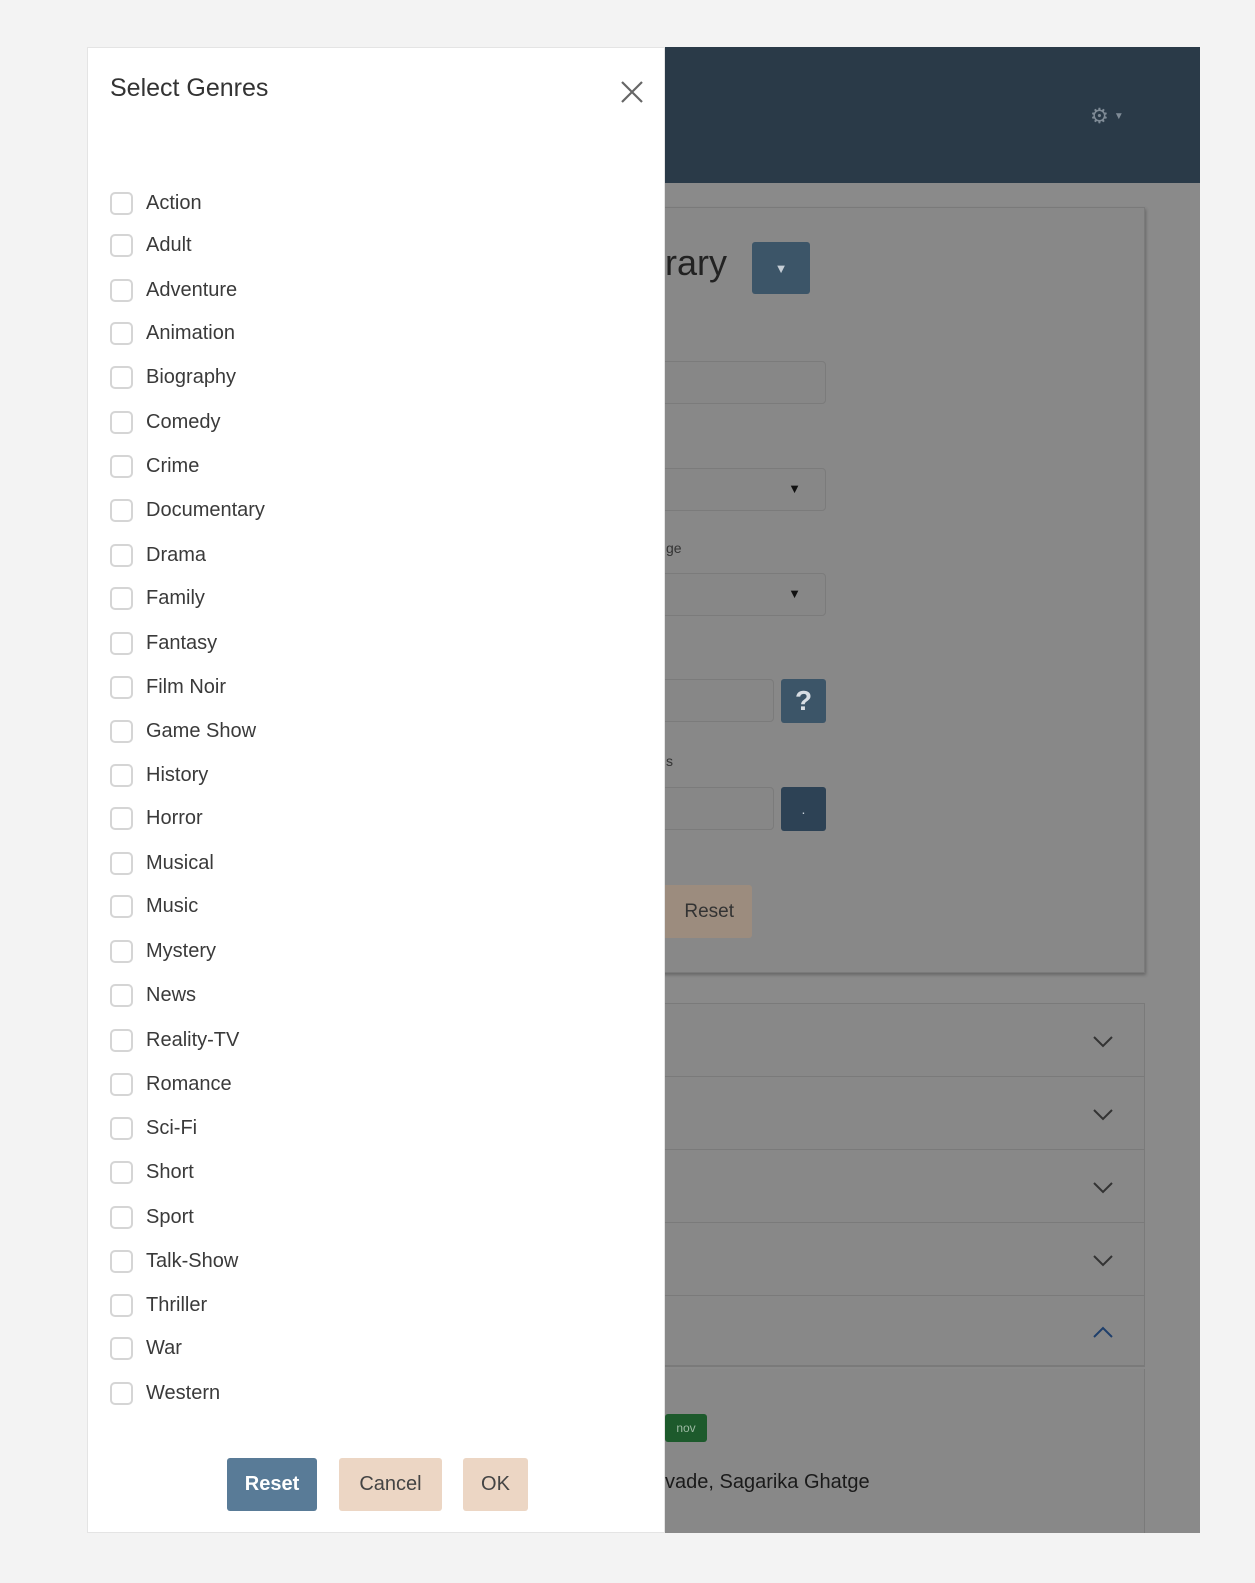 Image resolution: width=1255 pixels, height=1583 pixels. I want to click on genre-option: Family, so click(157, 598).